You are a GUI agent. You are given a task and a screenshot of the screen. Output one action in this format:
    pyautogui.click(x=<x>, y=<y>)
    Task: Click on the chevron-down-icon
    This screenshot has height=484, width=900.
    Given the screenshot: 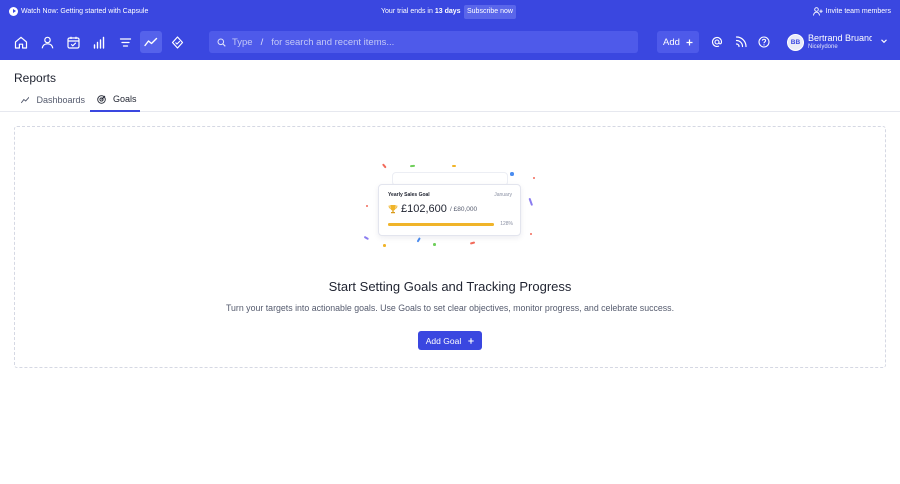 What is the action you would take?
    pyautogui.click(x=884, y=41)
    